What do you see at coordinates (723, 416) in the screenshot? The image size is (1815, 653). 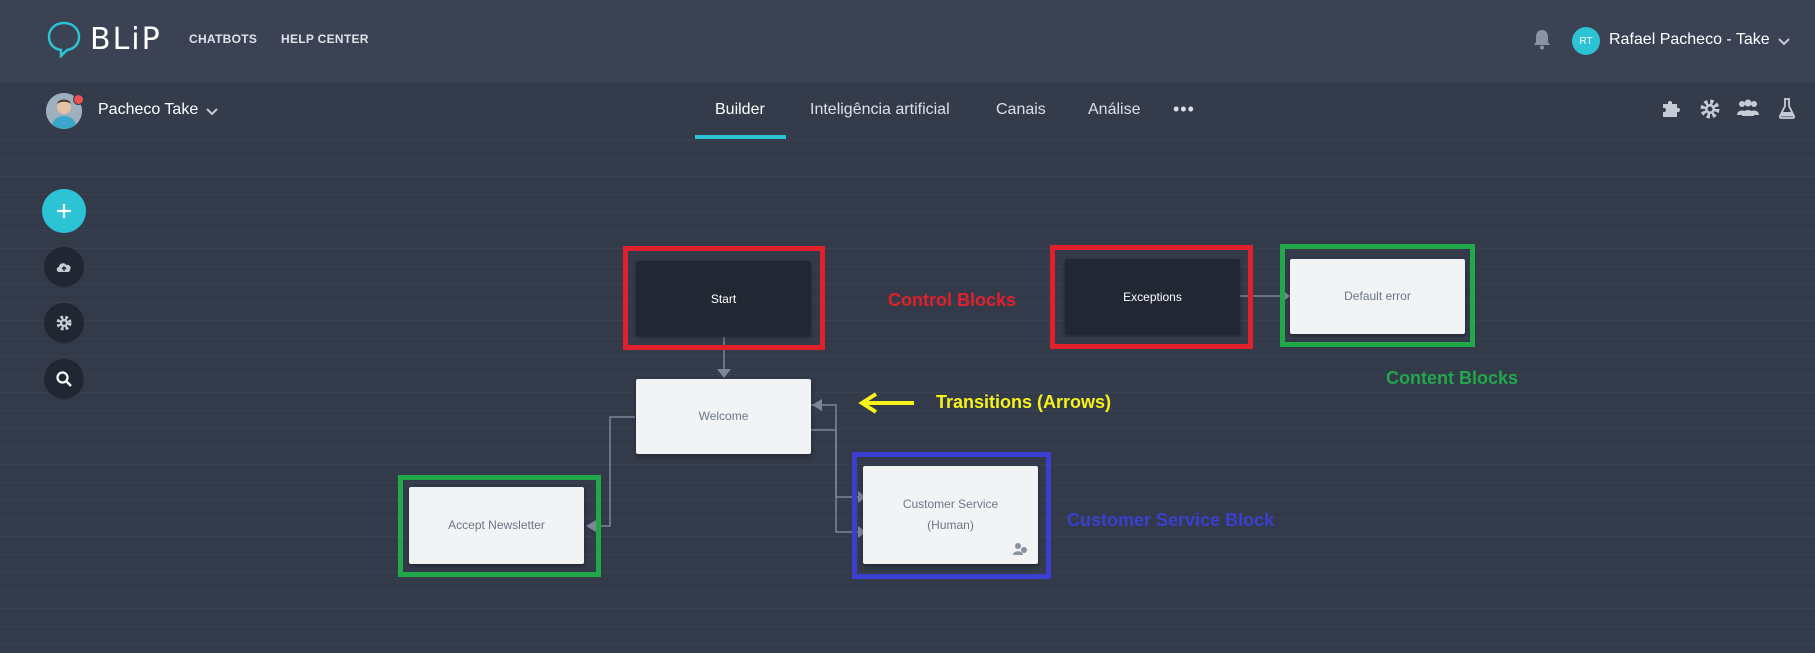 I see `welcome-block: Welcome` at bounding box center [723, 416].